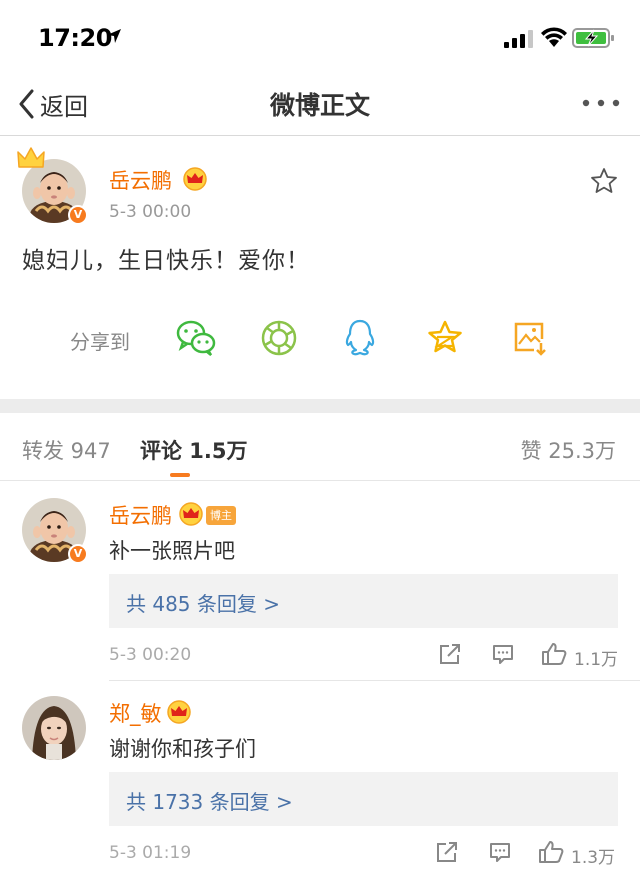  I want to click on author-name: 岳云鹏, so click(140, 180).